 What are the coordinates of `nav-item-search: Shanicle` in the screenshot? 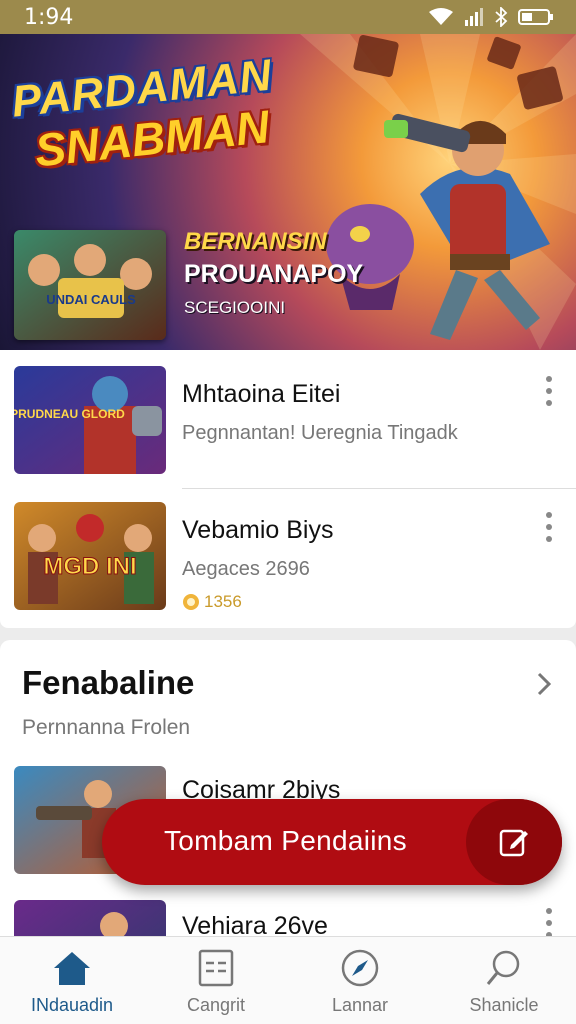 It's located at (504, 980).